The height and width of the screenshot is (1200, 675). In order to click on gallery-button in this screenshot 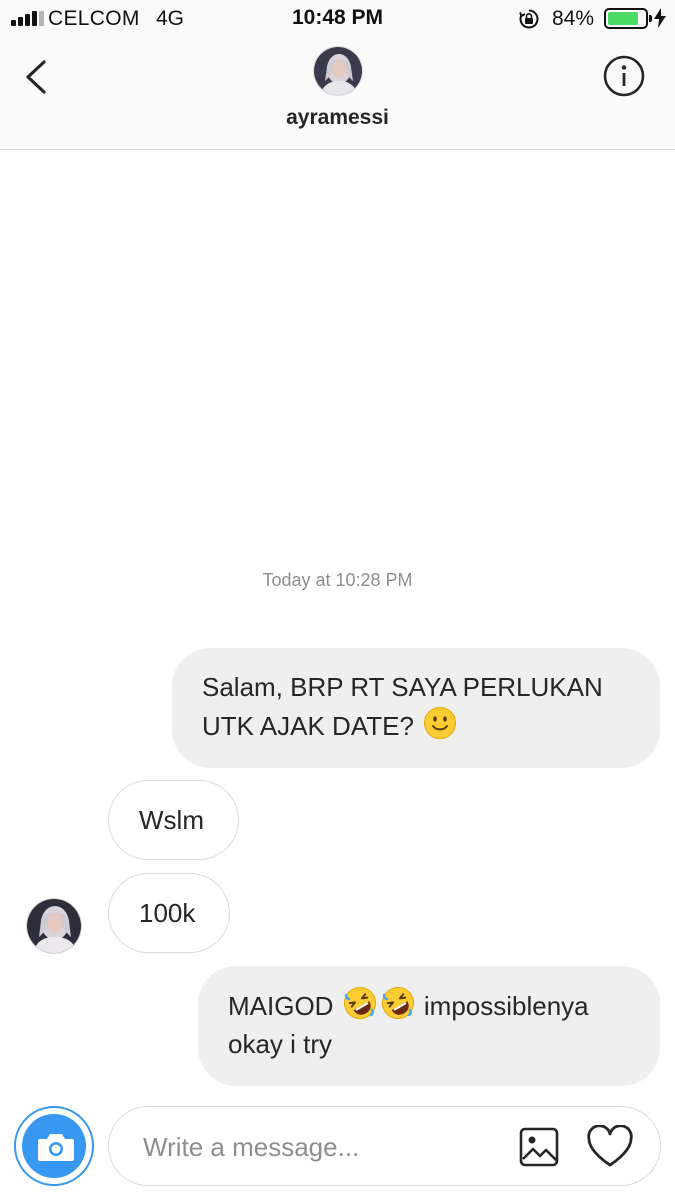, I will do `click(539, 1147)`.